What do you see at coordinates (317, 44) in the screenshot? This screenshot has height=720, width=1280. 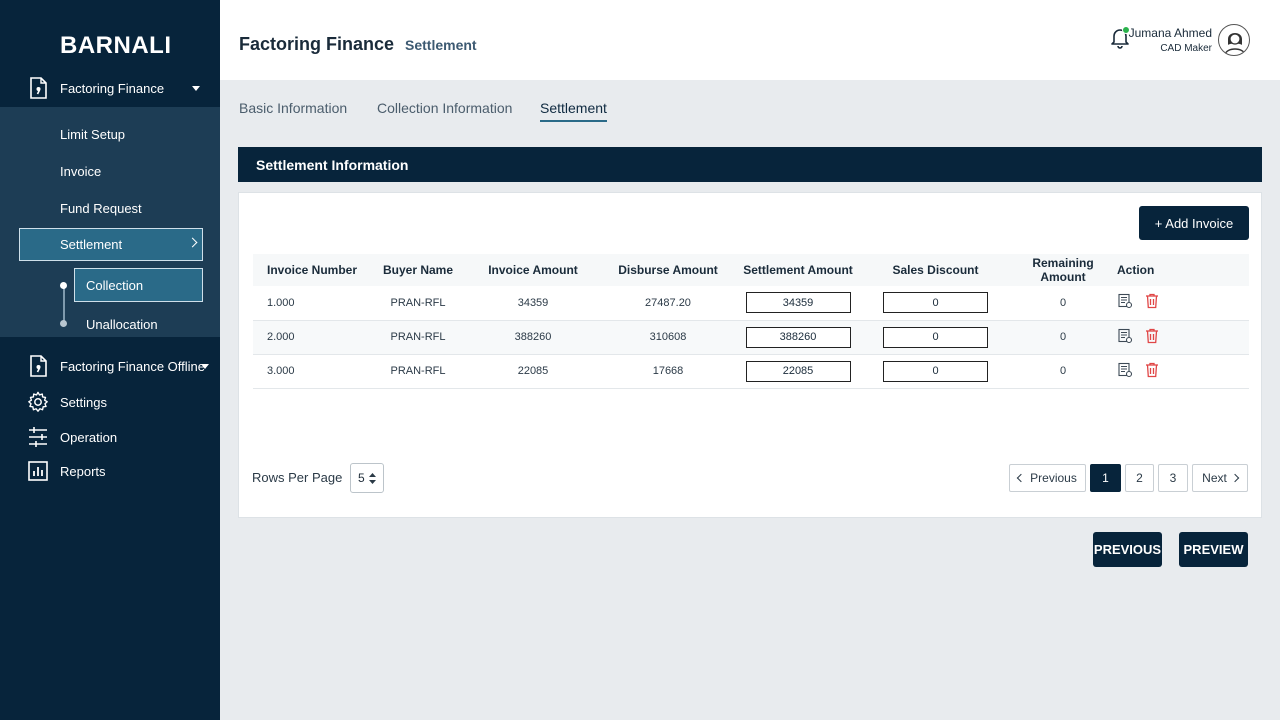 I see `page-title: Factoring Finance` at bounding box center [317, 44].